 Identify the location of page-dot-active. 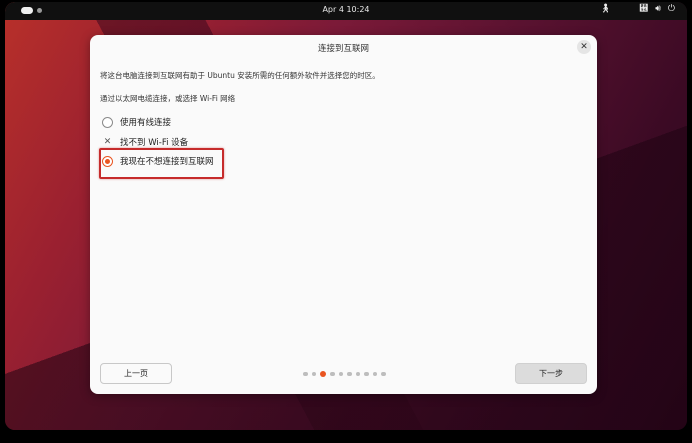
(323, 374).